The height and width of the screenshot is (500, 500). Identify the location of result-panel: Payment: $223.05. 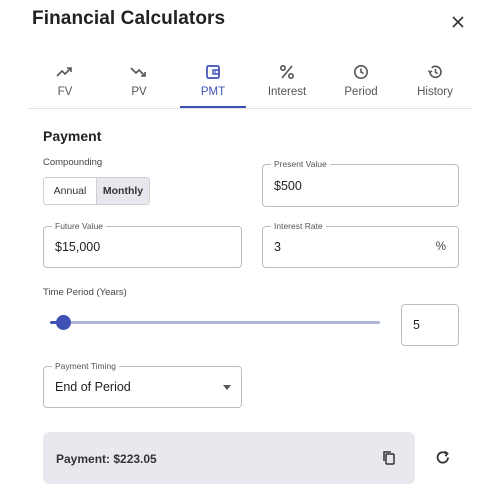
(229, 458).